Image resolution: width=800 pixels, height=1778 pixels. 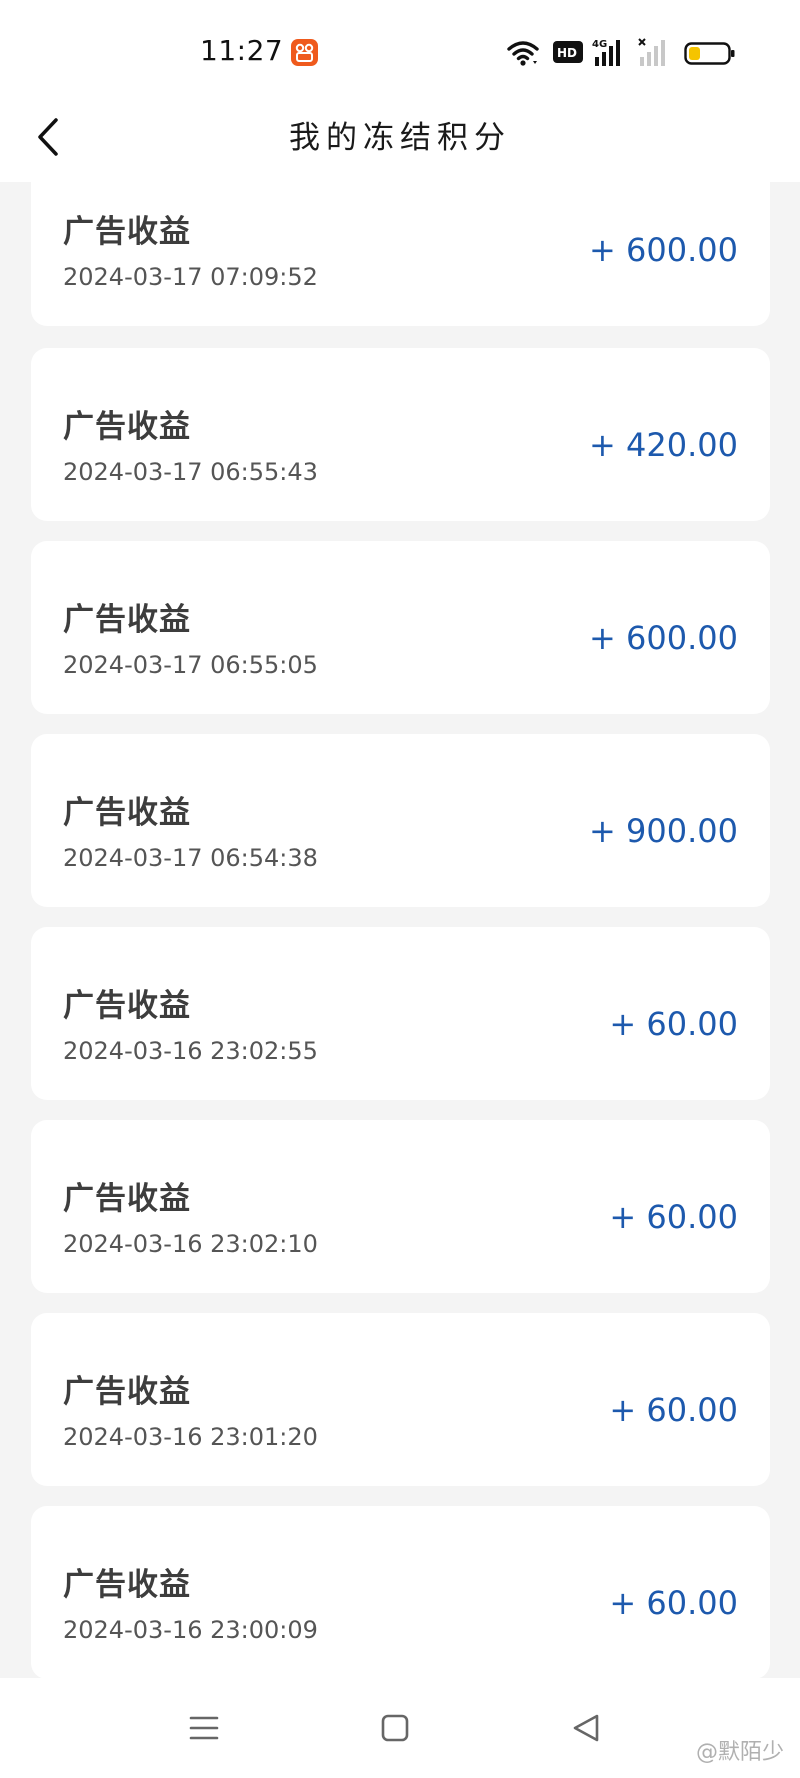 What do you see at coordinates (599, 44) in the screenshot?
I see `network-label: 4G` at bounding box center [599, 44].